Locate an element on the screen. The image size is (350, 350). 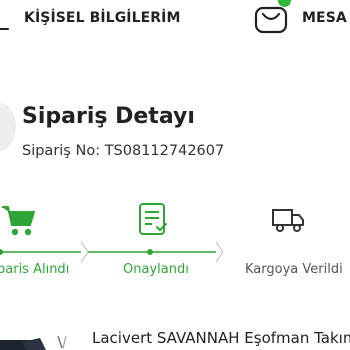
step-label-shipped: Kargoya Verildi is located at coordinates (294, 269).